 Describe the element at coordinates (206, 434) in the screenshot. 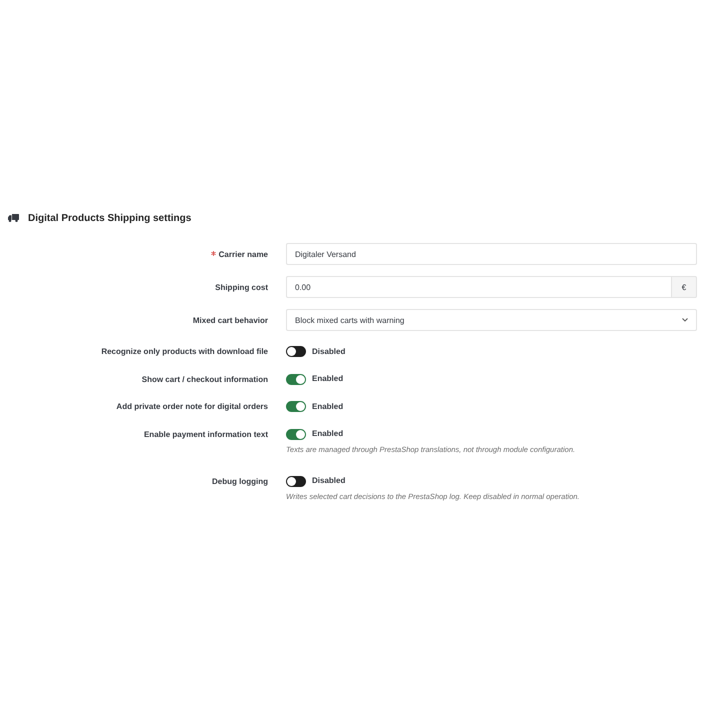

I see `field-label: Enable payment information text` at that location.